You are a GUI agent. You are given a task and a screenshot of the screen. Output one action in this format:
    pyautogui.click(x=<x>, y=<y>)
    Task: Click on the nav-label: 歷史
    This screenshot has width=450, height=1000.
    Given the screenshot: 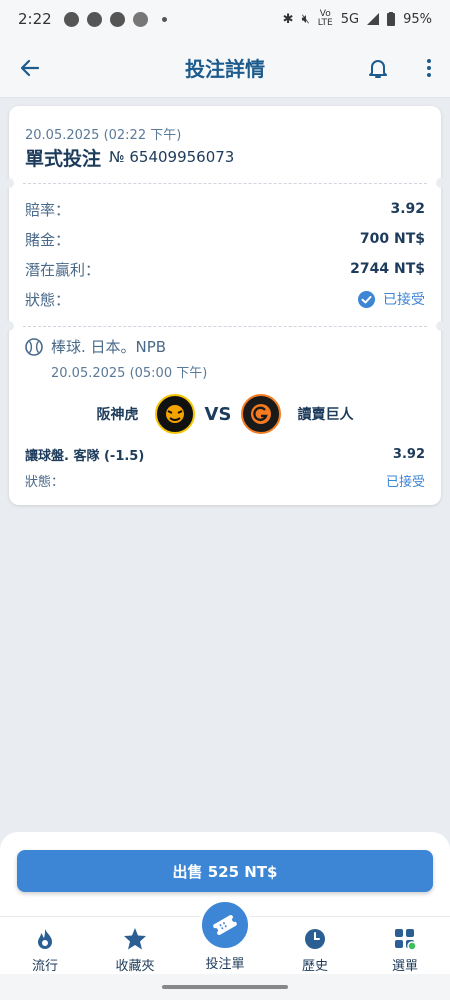 What is the action you would take?
    pyautogui.click(x=314, y=966)
    